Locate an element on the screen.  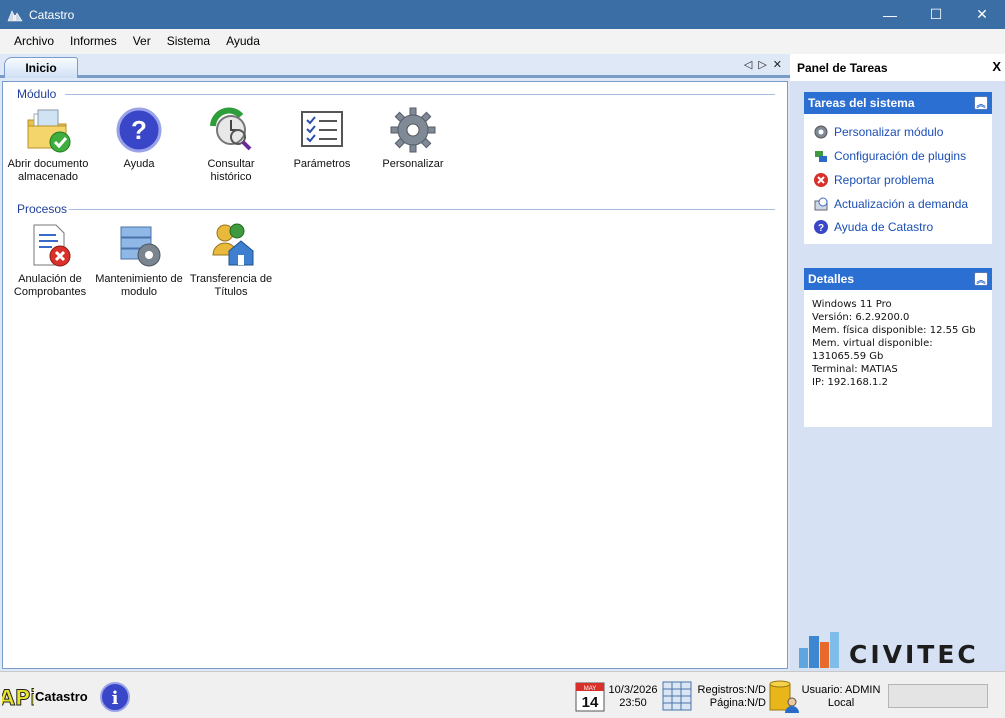
tile-label: Ayuda is located at coordinates (139, 164).